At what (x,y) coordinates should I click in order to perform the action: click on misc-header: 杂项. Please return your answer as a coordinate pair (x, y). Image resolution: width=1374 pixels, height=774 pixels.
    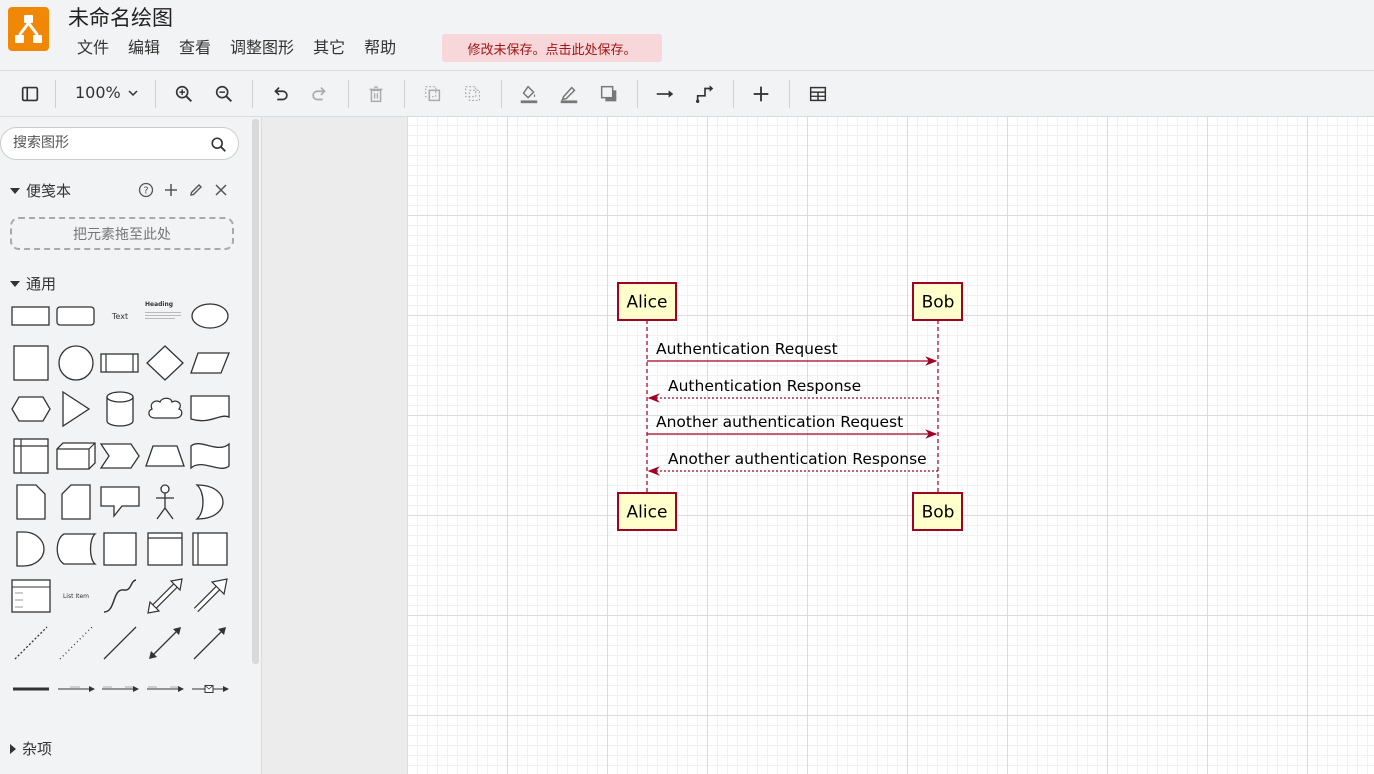
    Looking at the image, I should click on (31, 748).